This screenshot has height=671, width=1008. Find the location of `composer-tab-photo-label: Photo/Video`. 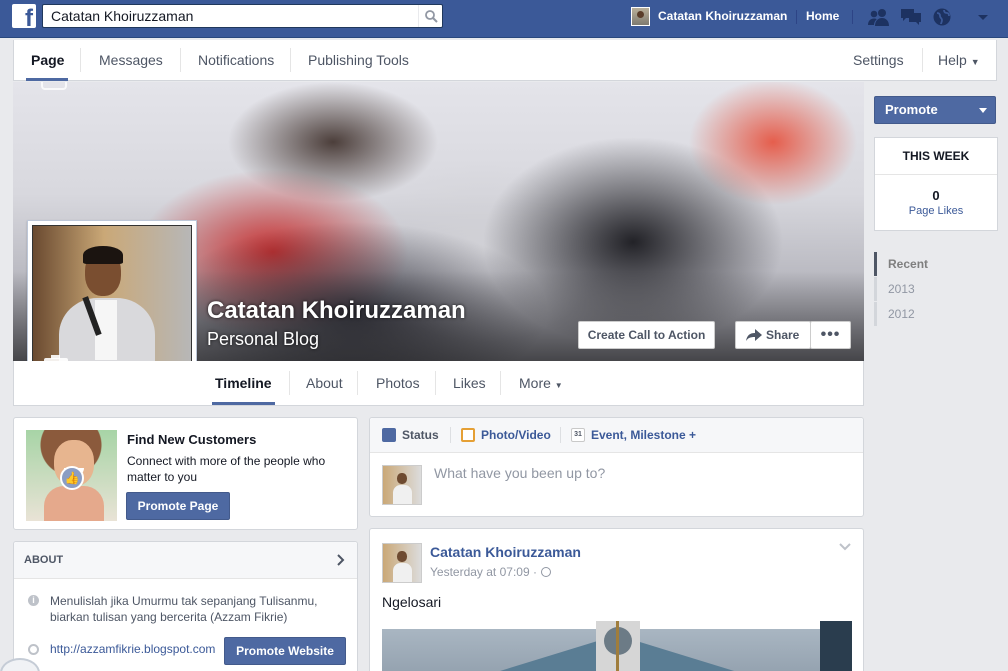

composer-tab-photo-label: Photo/Video is located at coordinates (516, 435).